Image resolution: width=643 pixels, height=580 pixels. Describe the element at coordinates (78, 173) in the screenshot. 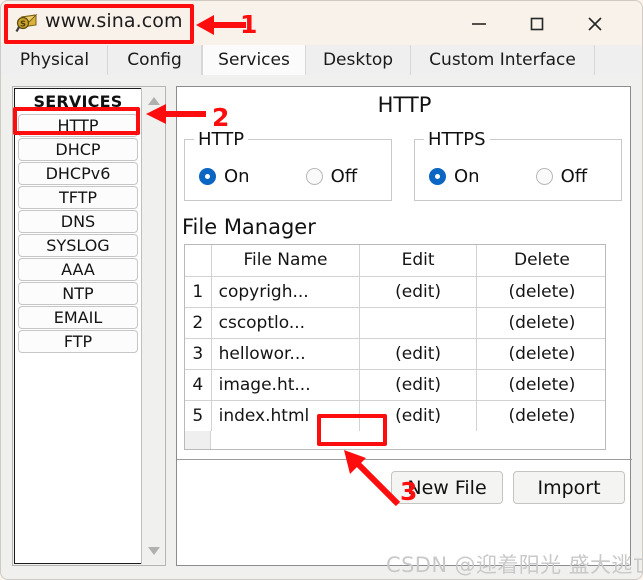

I see `sidebar-item-dhcpv6: DHCPv6` at that location.